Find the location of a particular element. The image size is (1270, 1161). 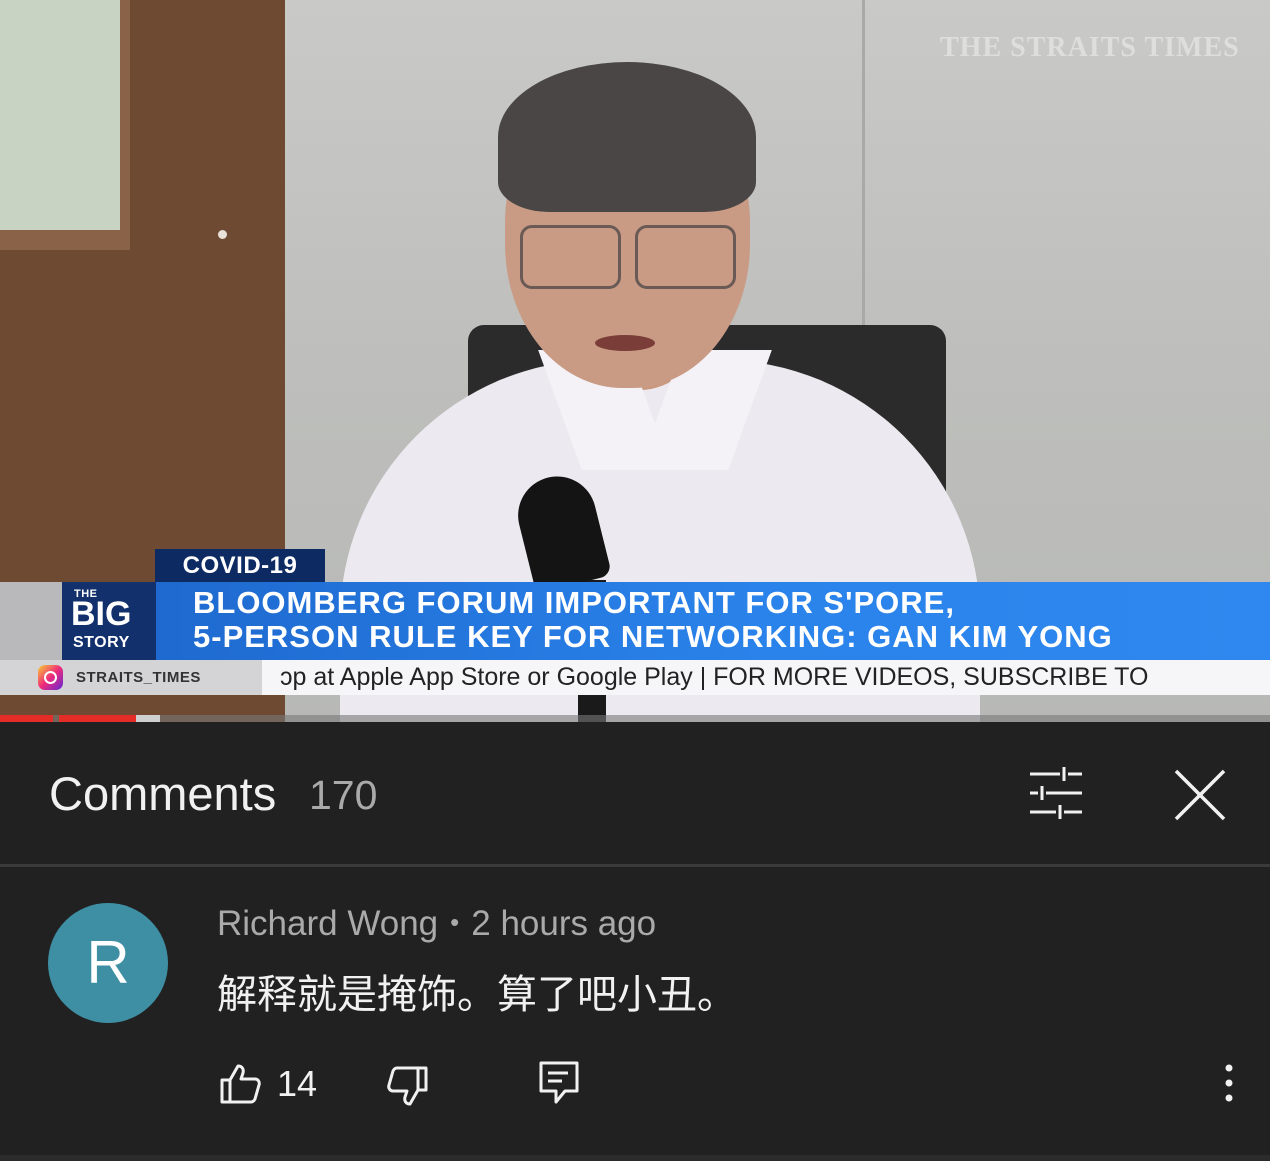

instagram-handle: STRAITS_TIMES is located at coordinates (138, 677).